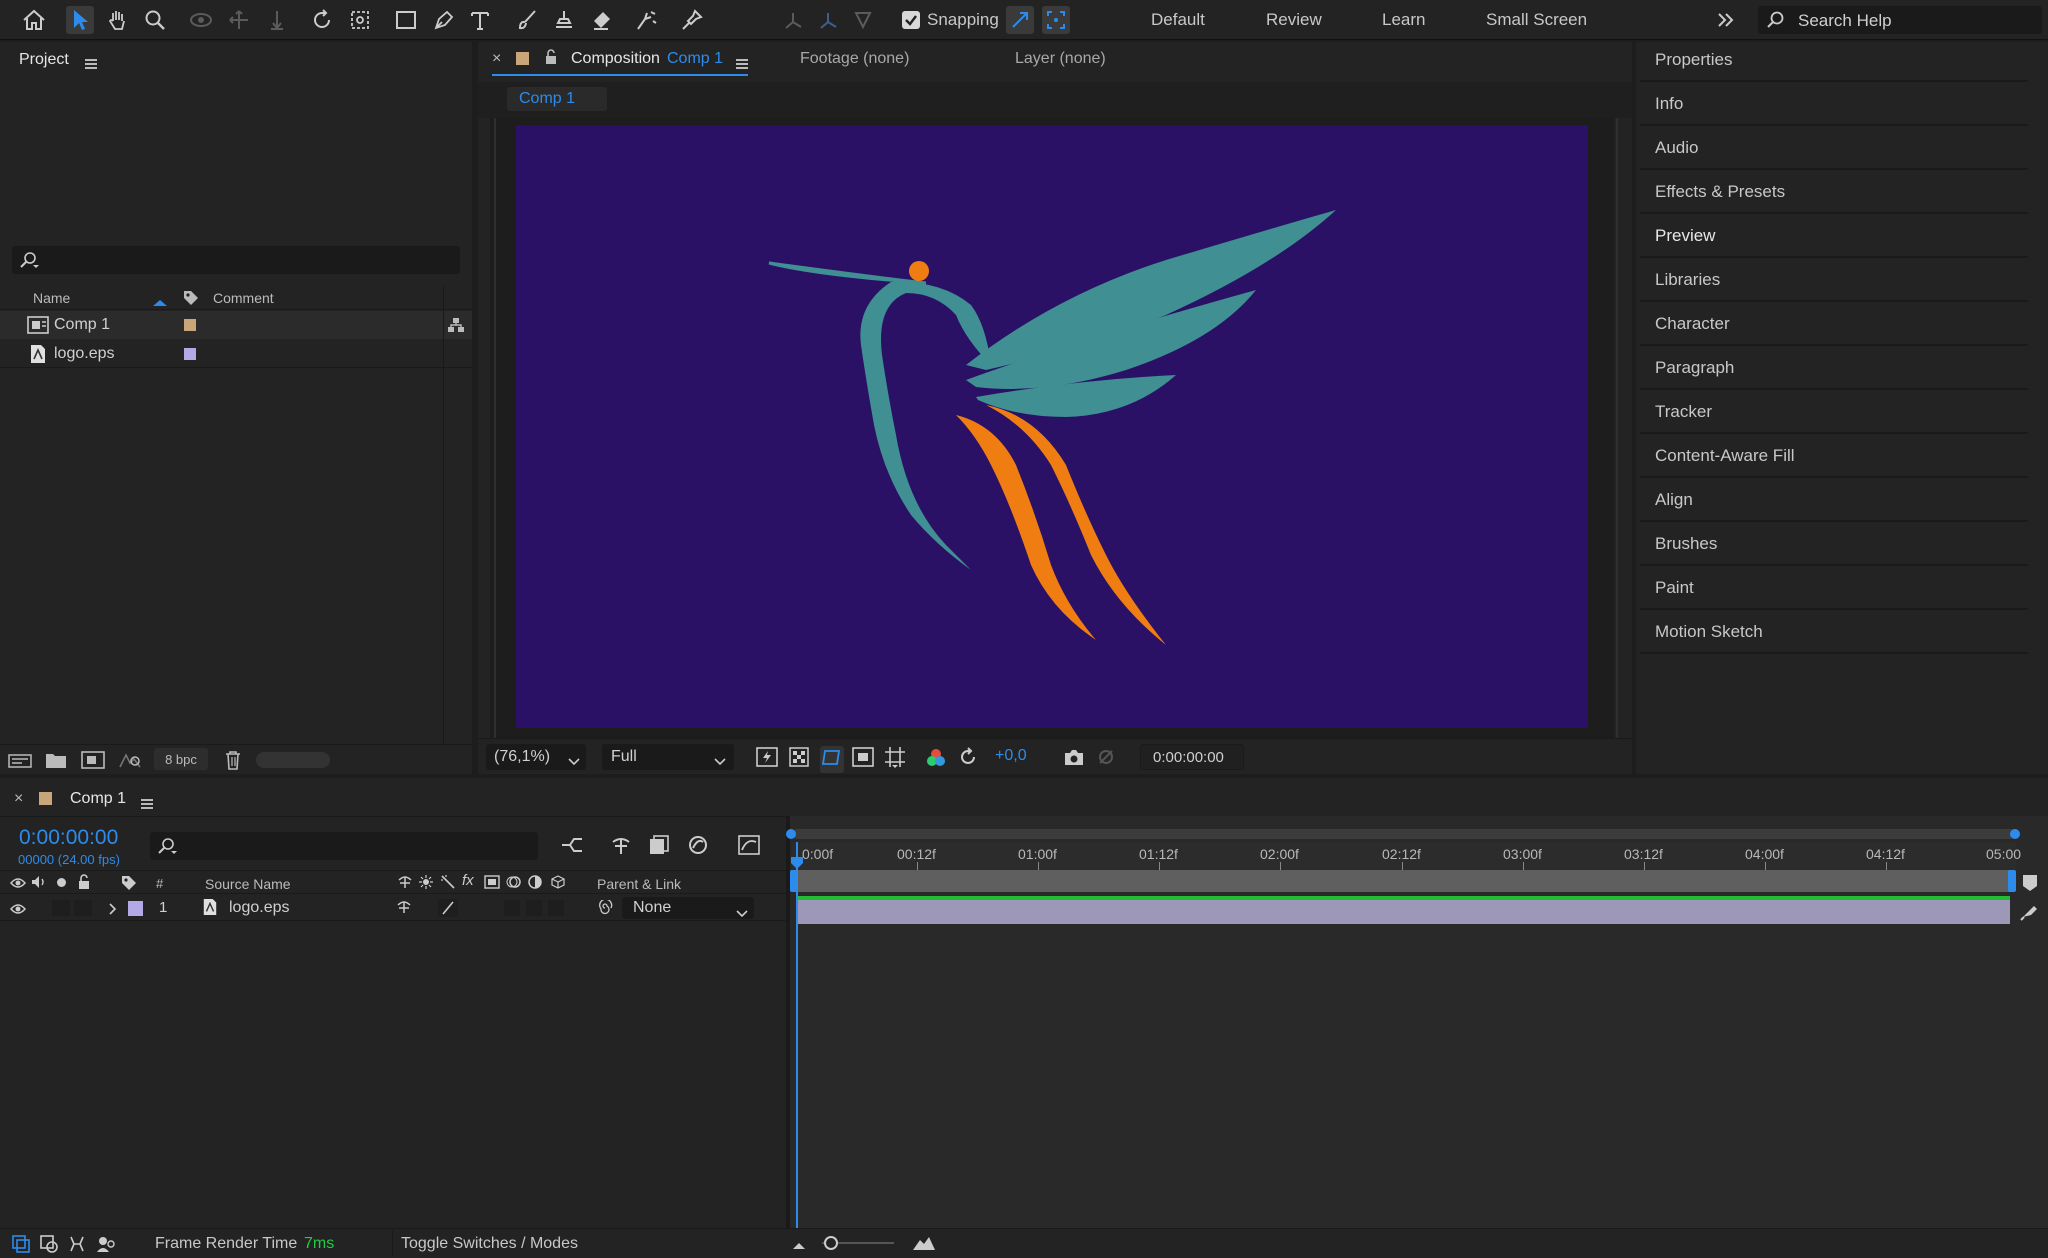  Describe the element at coordinates (1834, 369) in the screenshot. I see `panel-paragraph: Paragraph` at that location.